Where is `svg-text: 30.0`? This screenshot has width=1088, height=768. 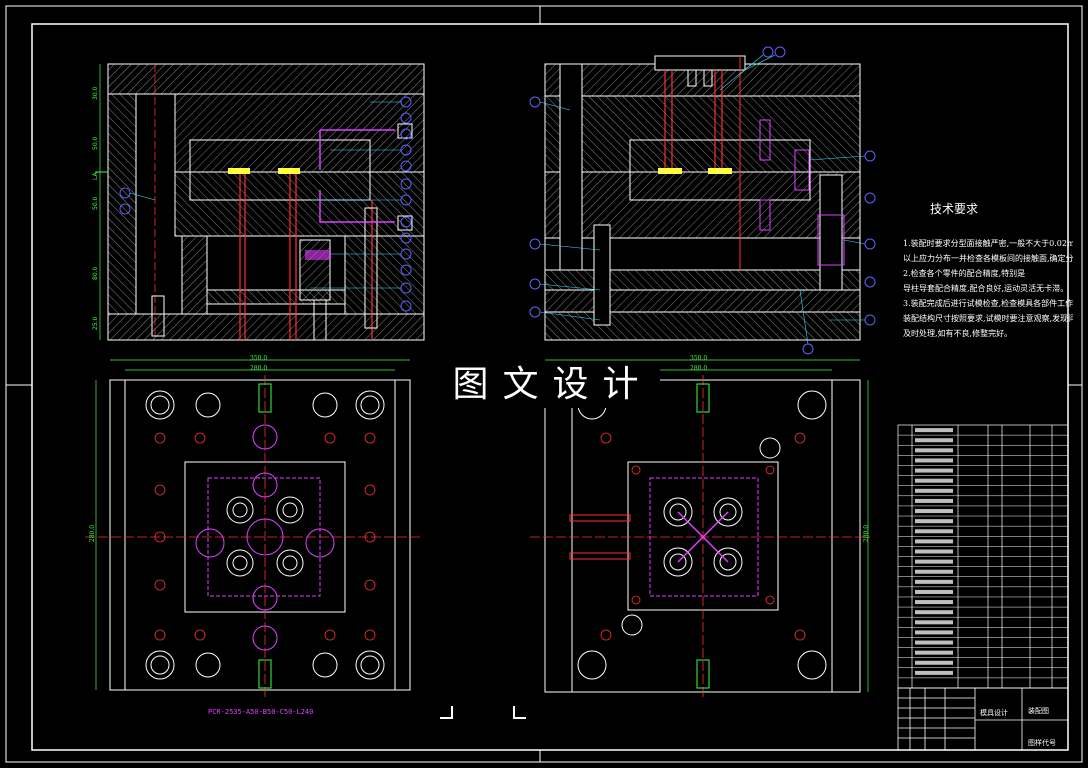 svg-text: 30.0 is located at coordinates (95, 93).